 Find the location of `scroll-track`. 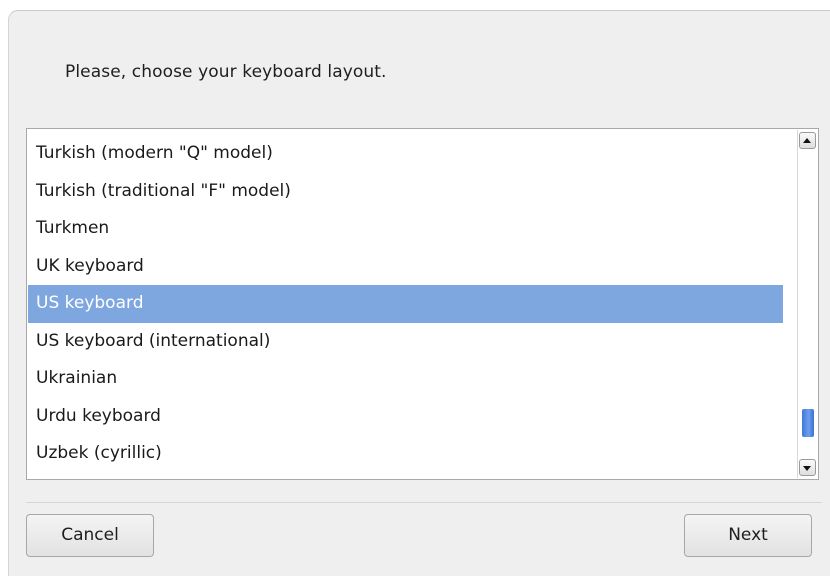

scroll-track is located at coordinates (807, 304).